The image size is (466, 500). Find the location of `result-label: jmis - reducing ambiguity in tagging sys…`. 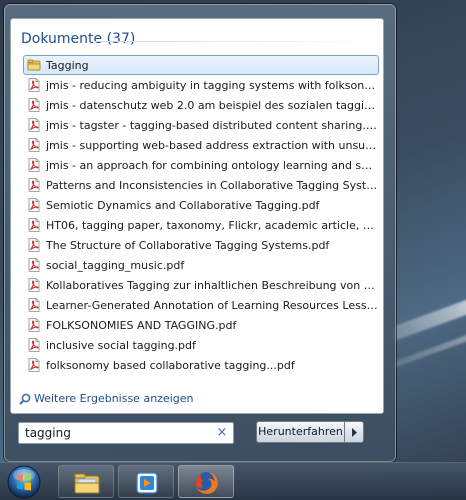

result-label: jmis - reducing ambiguity in tagging sys… is located at coordinates (212, 85).